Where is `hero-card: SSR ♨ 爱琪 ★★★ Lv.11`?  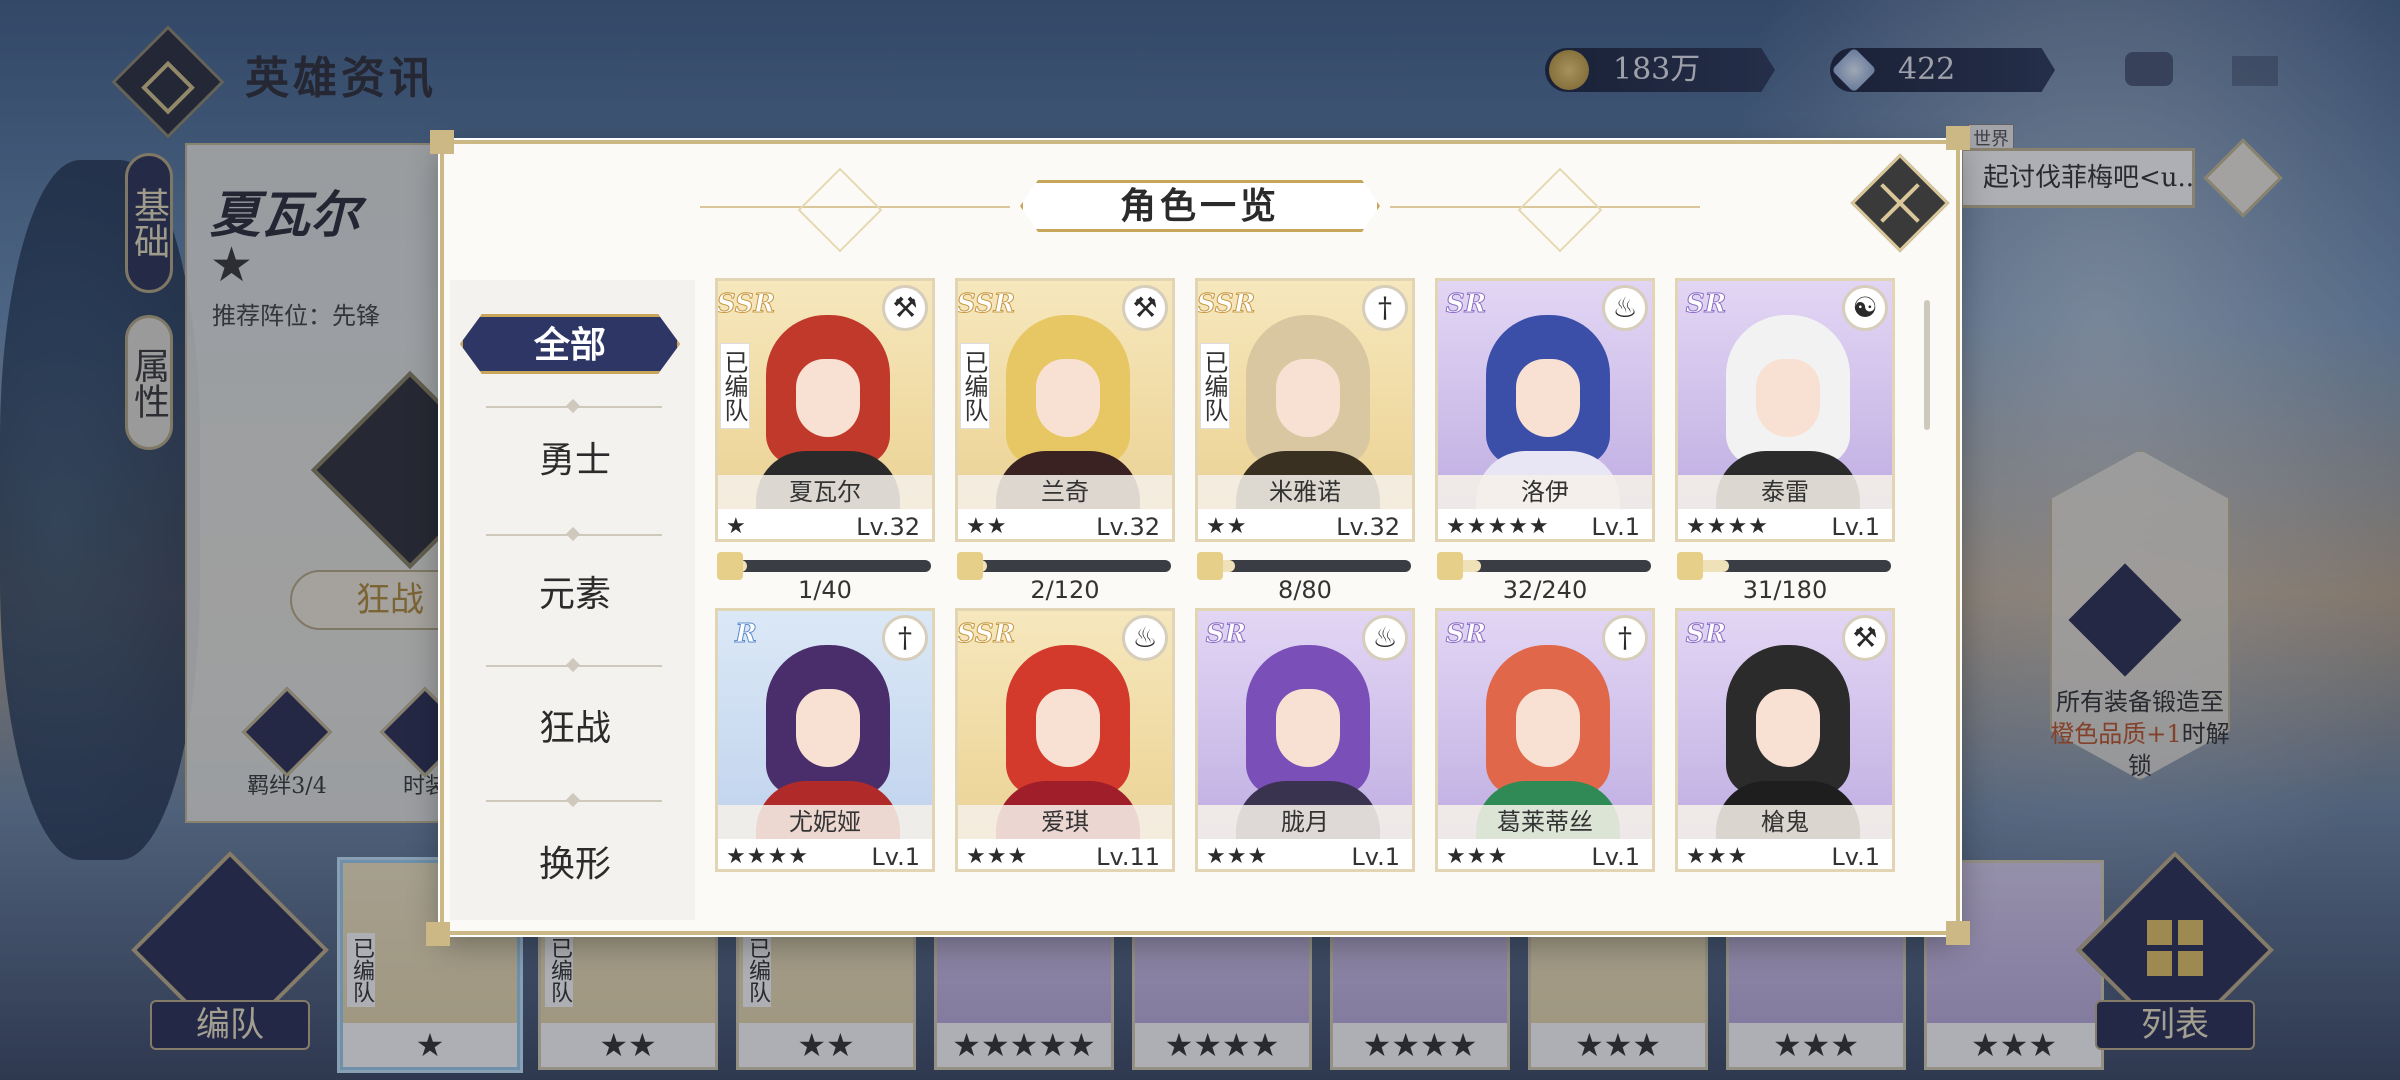 hero-card: SSR ♨ 爱琪 ★★★ Lv.11 is located at coordinates (1065, 740).